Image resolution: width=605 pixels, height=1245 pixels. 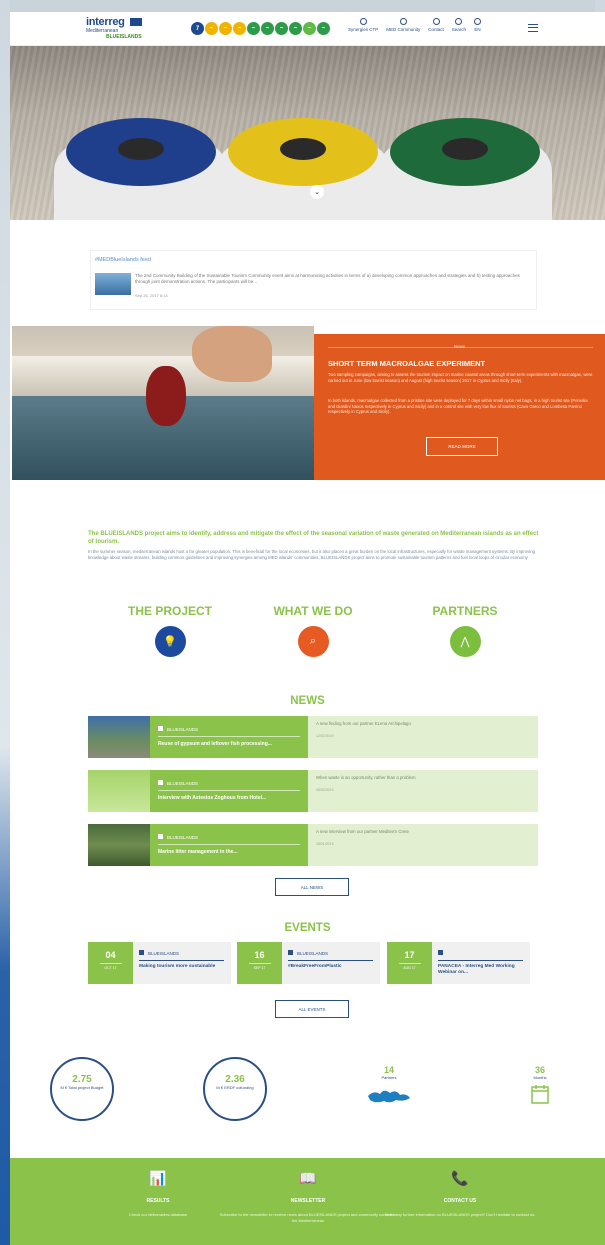 I want to click on all-events-button: ALL EVENTS, so click(x=312, y=1009).